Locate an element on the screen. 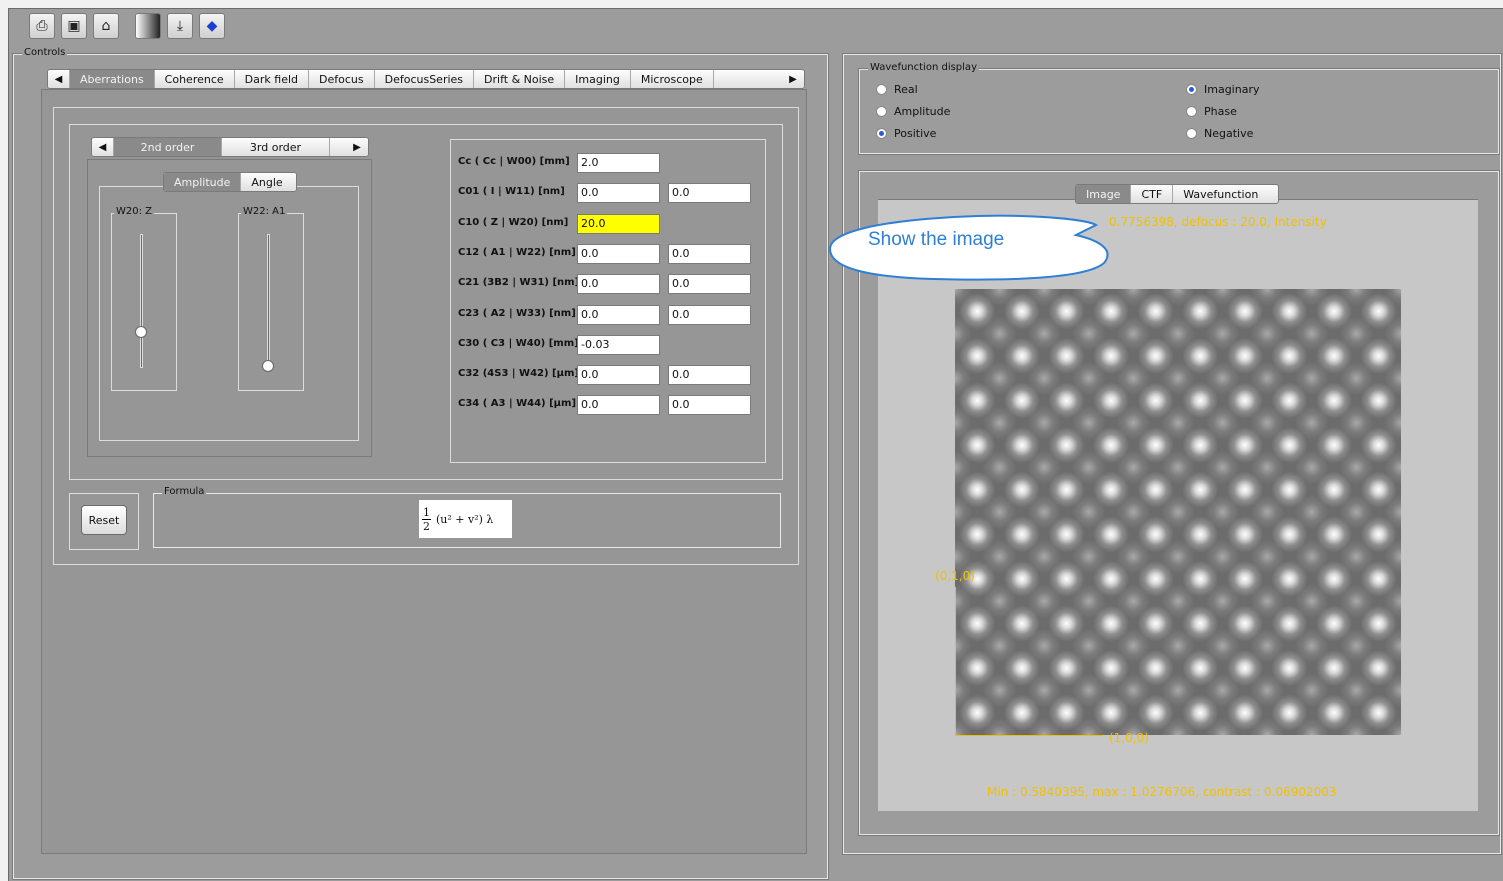  tab-amplitude: Amplitude is located at coordinates (203, 182).